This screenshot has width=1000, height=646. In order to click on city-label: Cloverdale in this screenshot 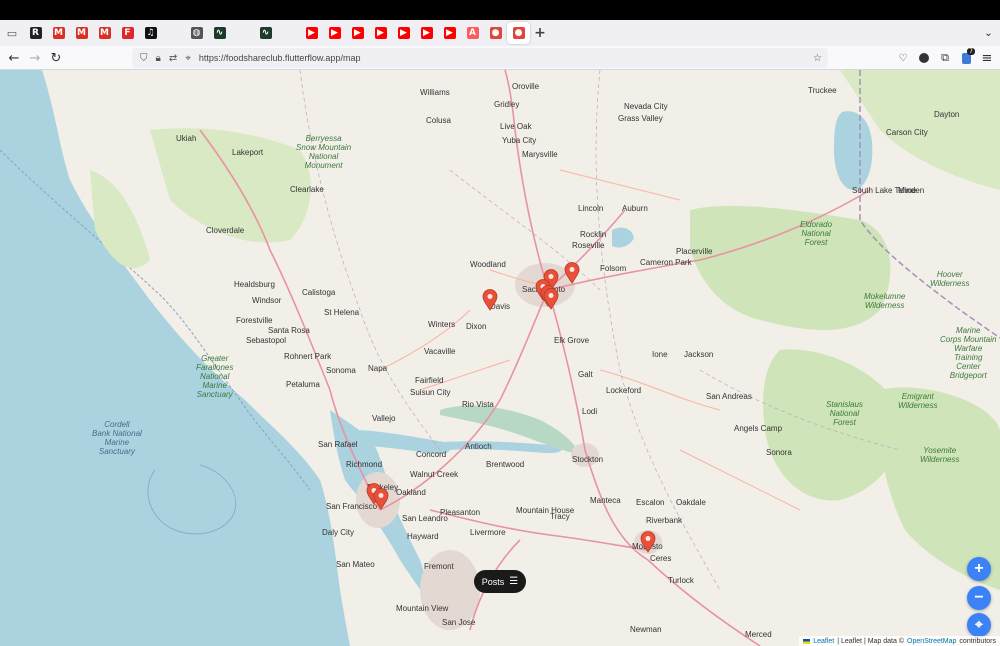, I will do `click(225, 230)`.